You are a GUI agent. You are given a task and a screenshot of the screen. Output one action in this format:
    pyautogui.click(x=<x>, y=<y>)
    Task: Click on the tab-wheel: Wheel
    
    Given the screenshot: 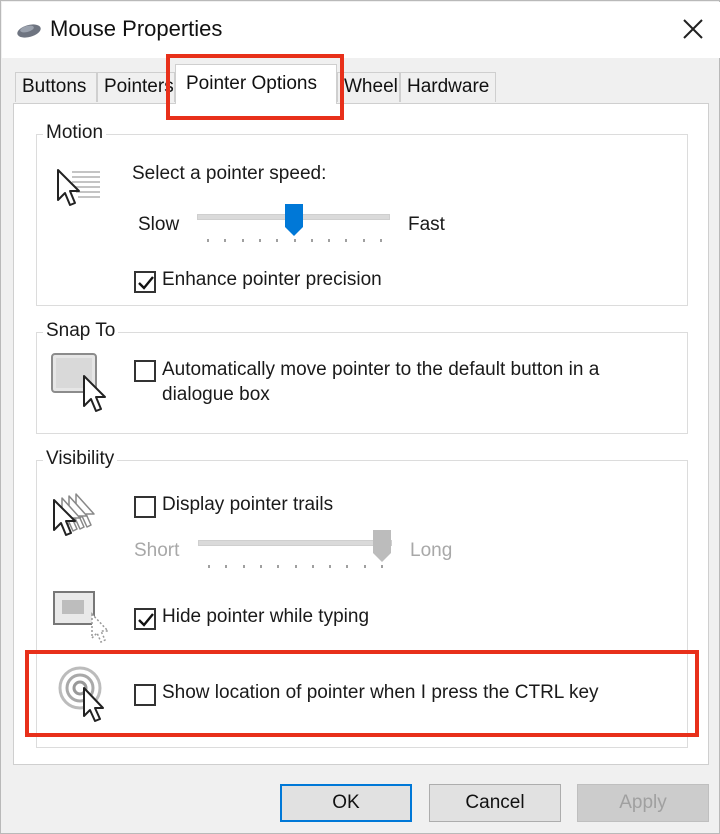 What is the action you would take?
    pyautogui.click(x=368, y=87)
    